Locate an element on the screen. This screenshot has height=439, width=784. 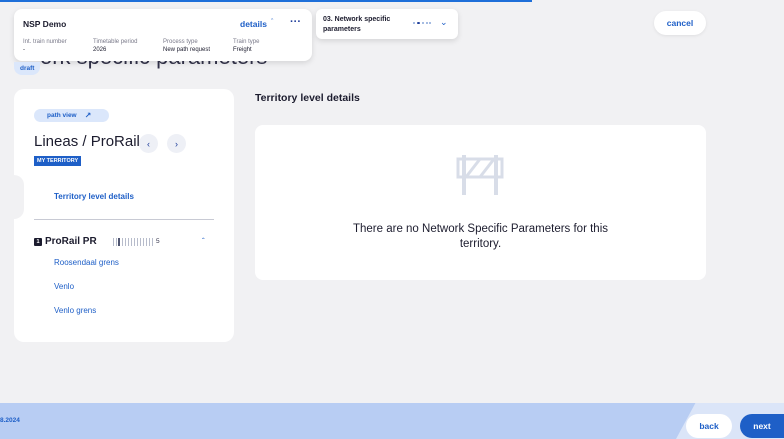
divider is located at coordinates (124, 219).